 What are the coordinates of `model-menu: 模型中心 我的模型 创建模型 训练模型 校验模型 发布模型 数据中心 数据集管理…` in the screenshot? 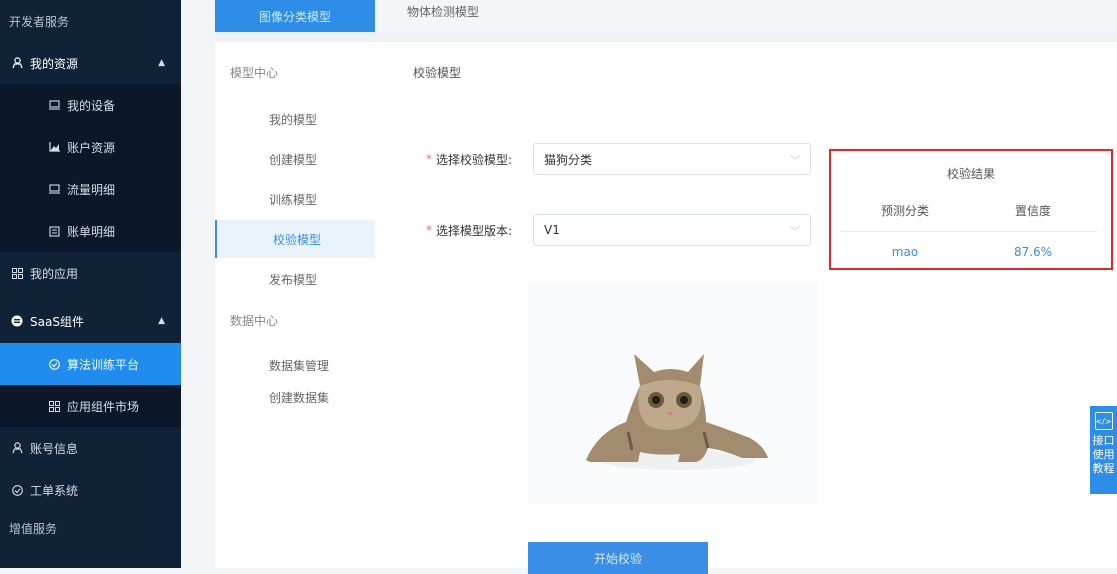 It's located at (295, 305).